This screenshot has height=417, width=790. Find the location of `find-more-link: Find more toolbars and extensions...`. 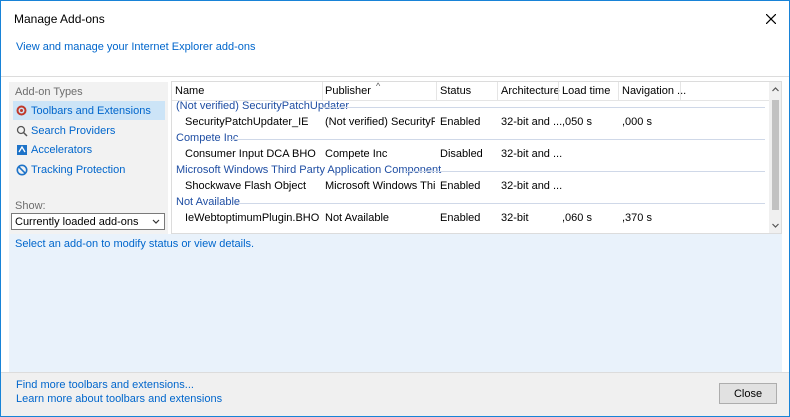

find-more-link: Find more toolbars and extensions... is located at coordinates (105, 385).